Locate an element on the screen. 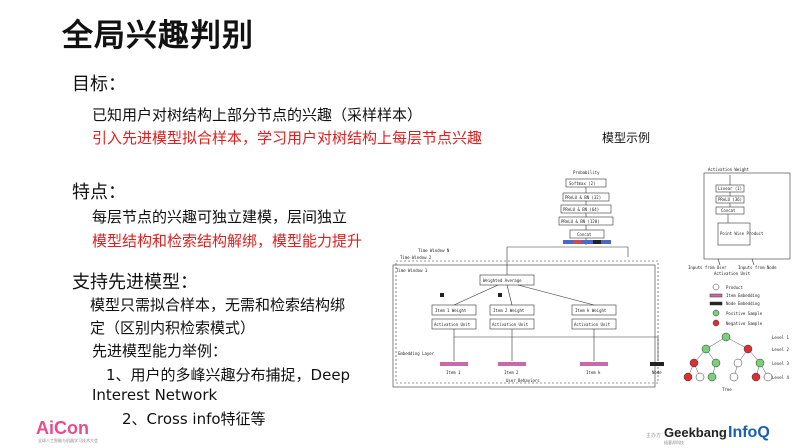 This screenshot has height=448, width=800. embedding-layer-label: Embedding Layer is located at coordinates (416, 353).